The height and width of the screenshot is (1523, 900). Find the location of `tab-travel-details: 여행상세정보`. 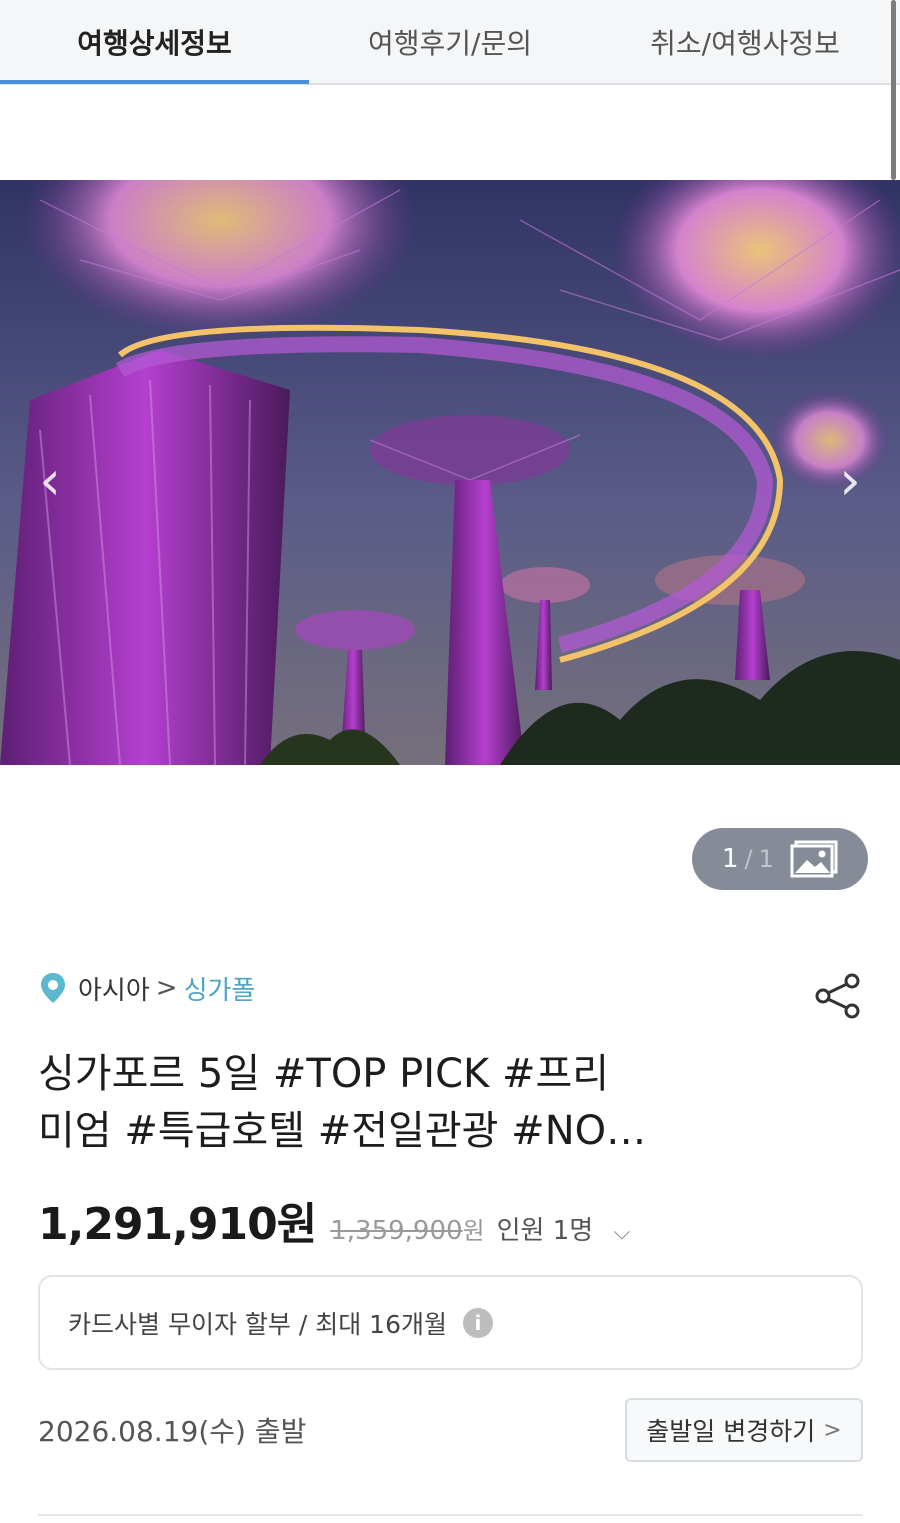

tab-travel-details: 여행상세정보 is located at coordinates (154, 41).